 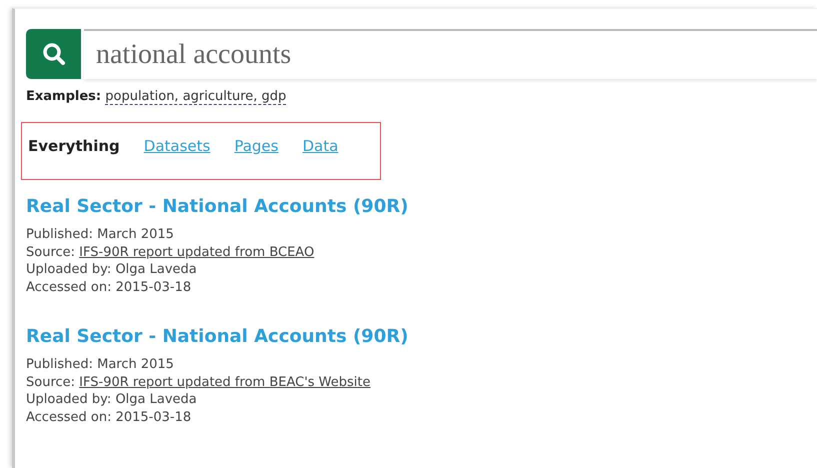 I want to click on filter-tab: Everything, so click(x=74, y=158).